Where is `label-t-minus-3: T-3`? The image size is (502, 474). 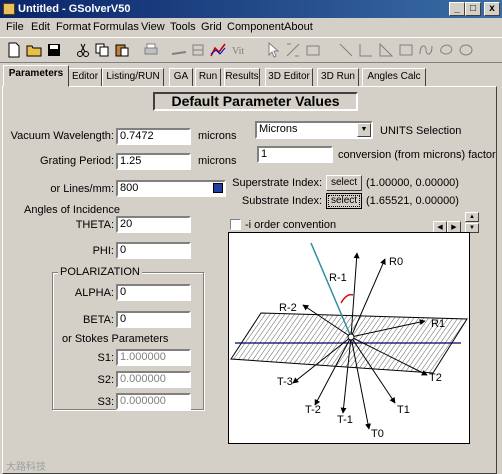 label-t-minus-3: T-3 is located at coordinates (285, 382).